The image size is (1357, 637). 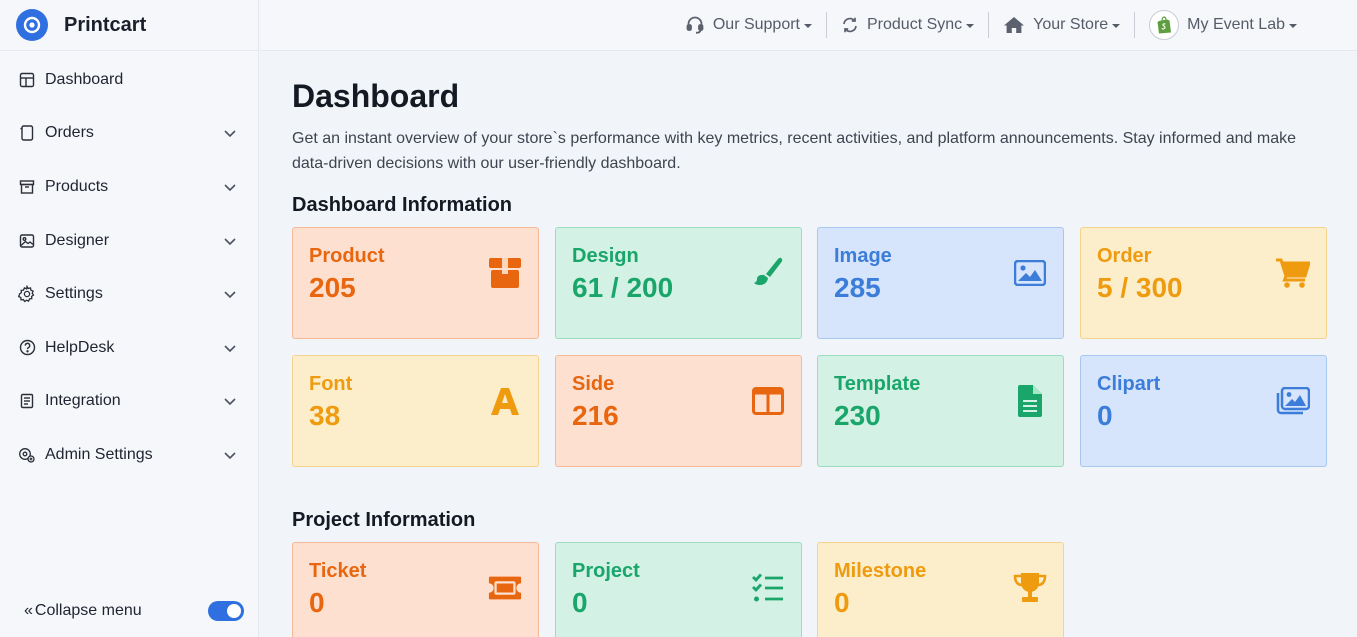 What do you see at coordinates (69, 133) in the screenshot?
I see `sidebar-item-label: Orders` at bounding box center [69, 133].